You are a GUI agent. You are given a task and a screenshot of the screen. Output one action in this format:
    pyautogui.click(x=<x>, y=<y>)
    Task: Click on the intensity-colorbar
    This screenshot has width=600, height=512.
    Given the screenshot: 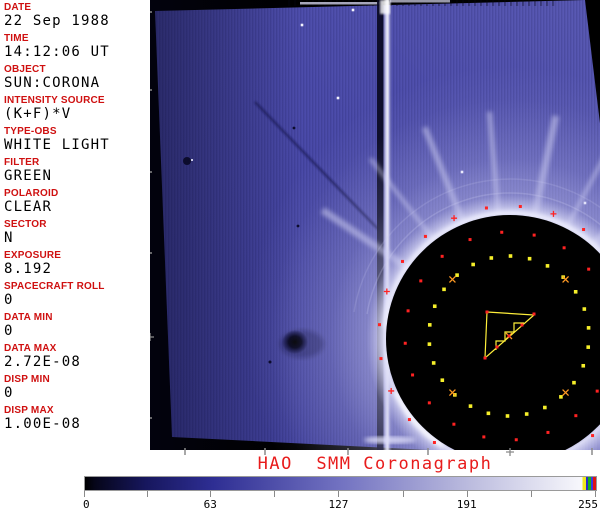 What is the action you would take?
    pyautogui.click(x=340, y=483)
    